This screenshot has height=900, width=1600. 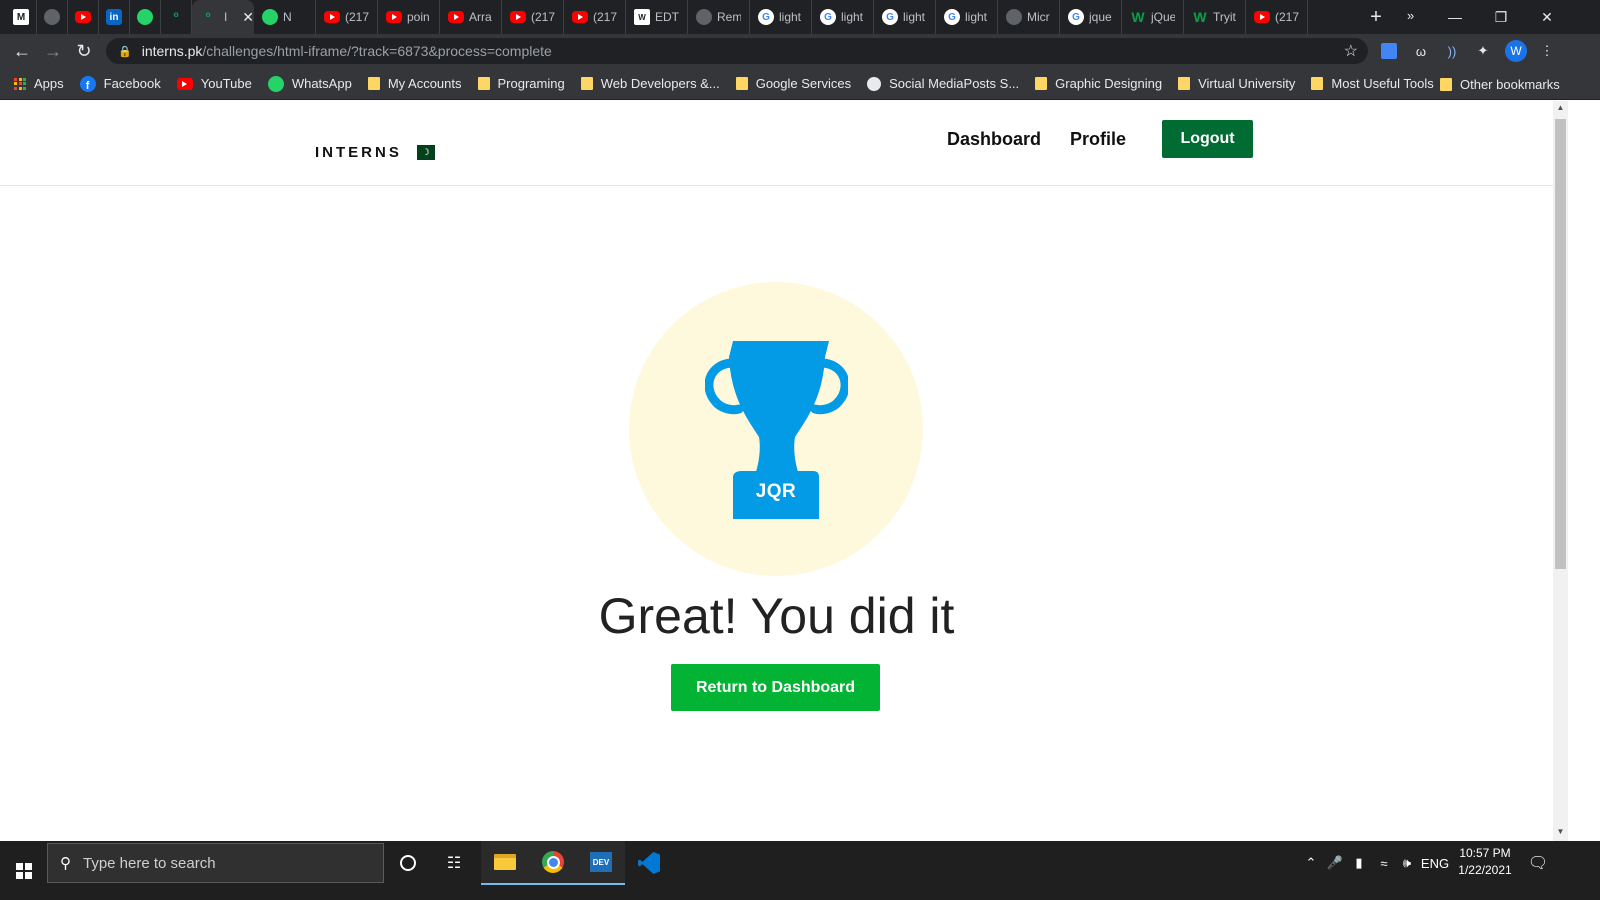 What do you see at coordinates (1435, 863) in the screenshot?
I see `language-indicator: ENG` at bounding box center [1435, 863].